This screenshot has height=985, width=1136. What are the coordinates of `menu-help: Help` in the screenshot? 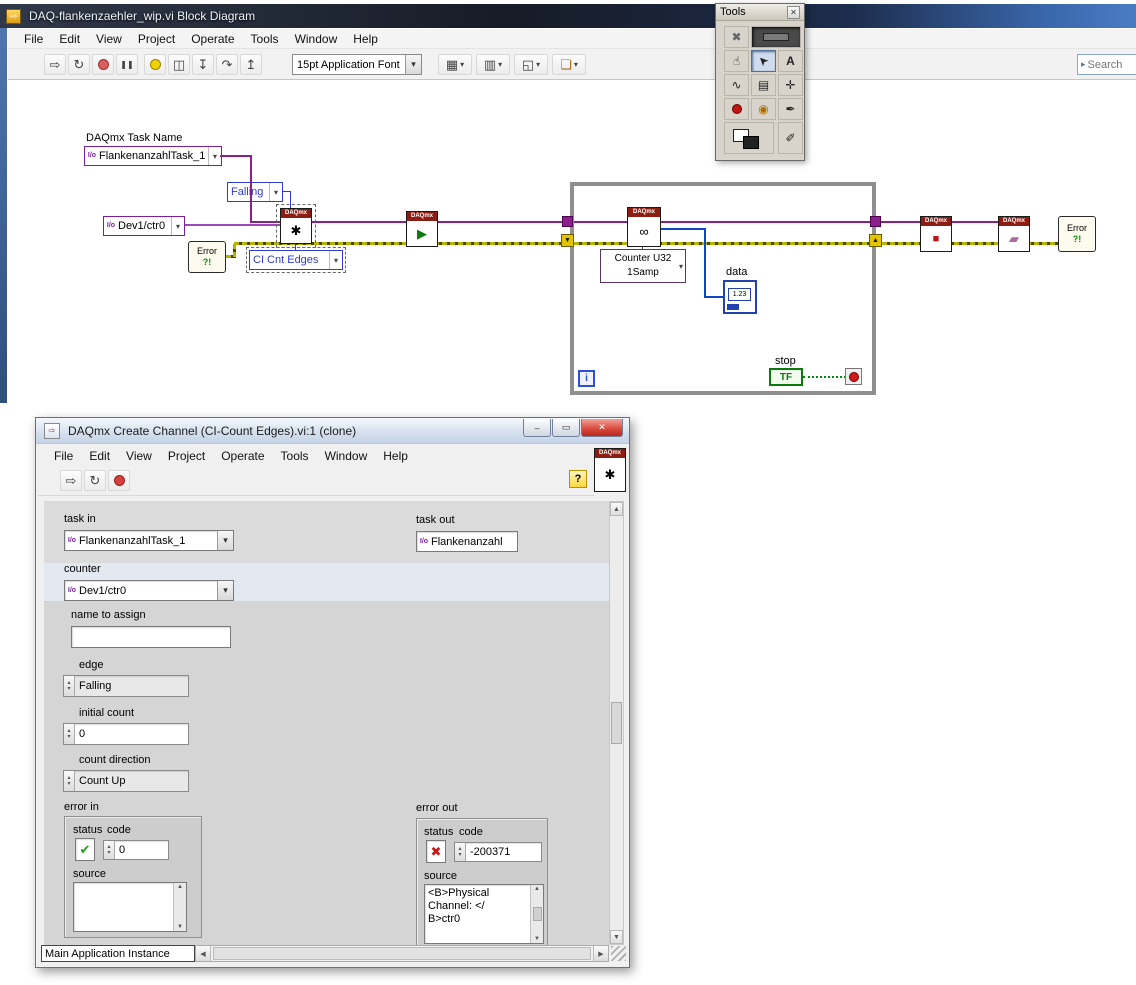 It's located at (365, 39).